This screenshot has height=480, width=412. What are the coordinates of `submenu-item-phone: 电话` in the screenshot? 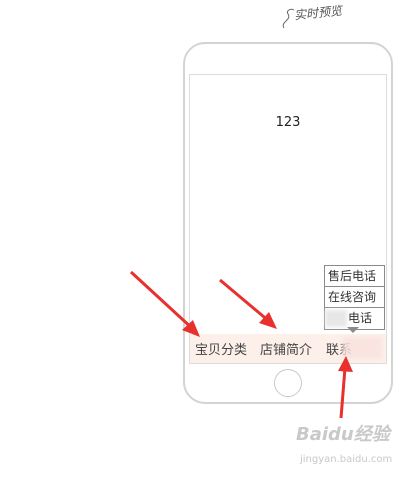 It's located at (354, 318).